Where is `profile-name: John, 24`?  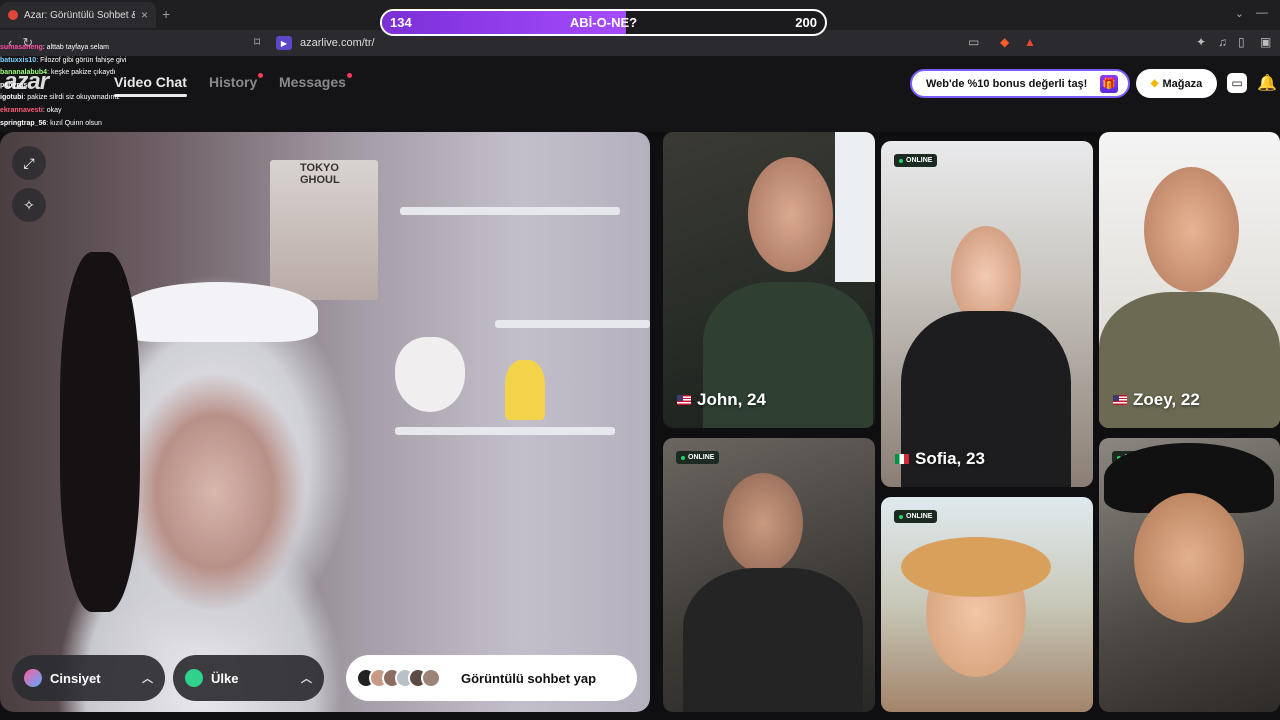
profile-name: John, 24 is located at coordinates (721, 400).